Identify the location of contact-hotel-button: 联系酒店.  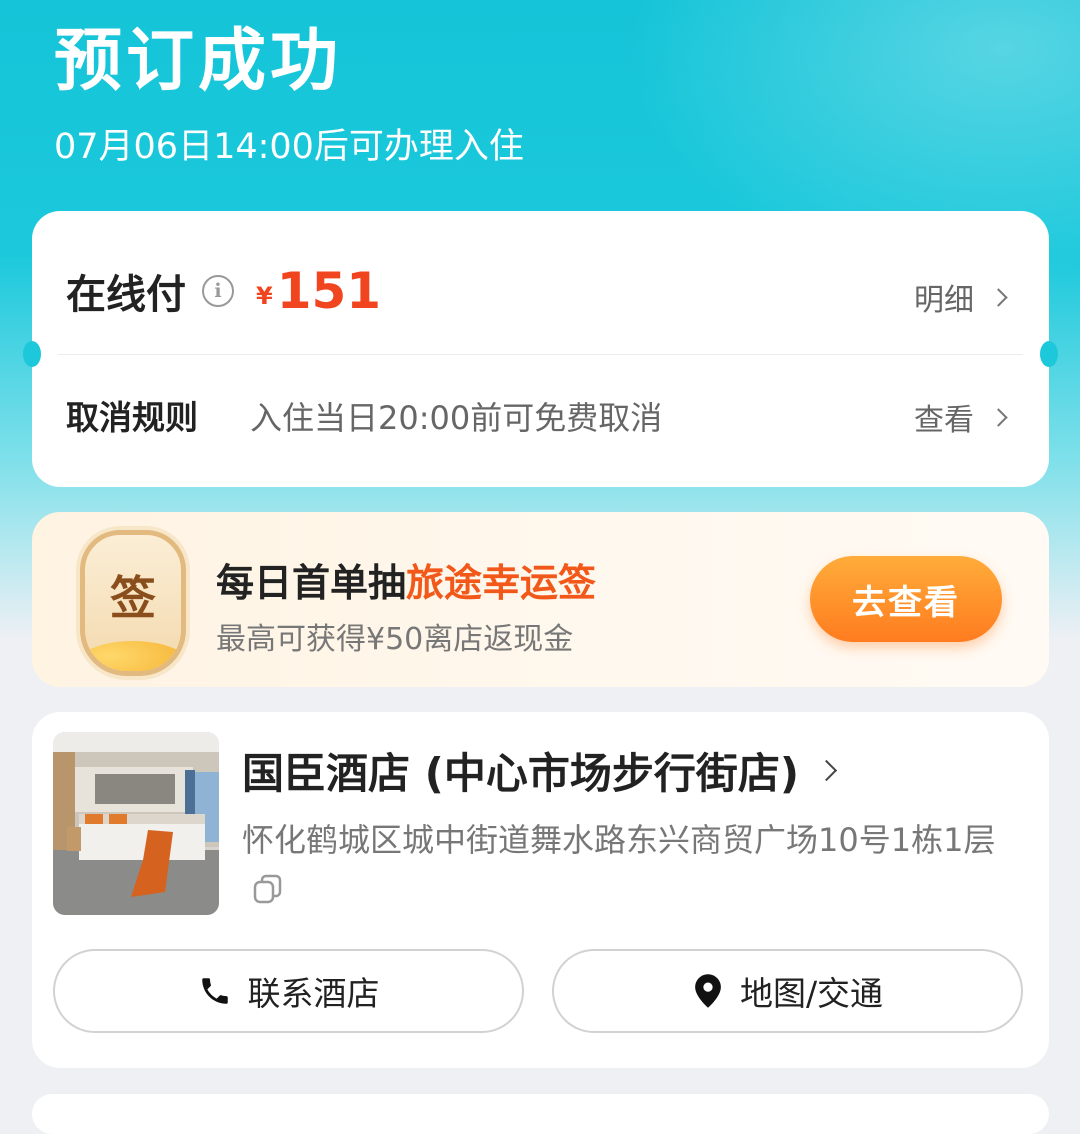
(288, 991).